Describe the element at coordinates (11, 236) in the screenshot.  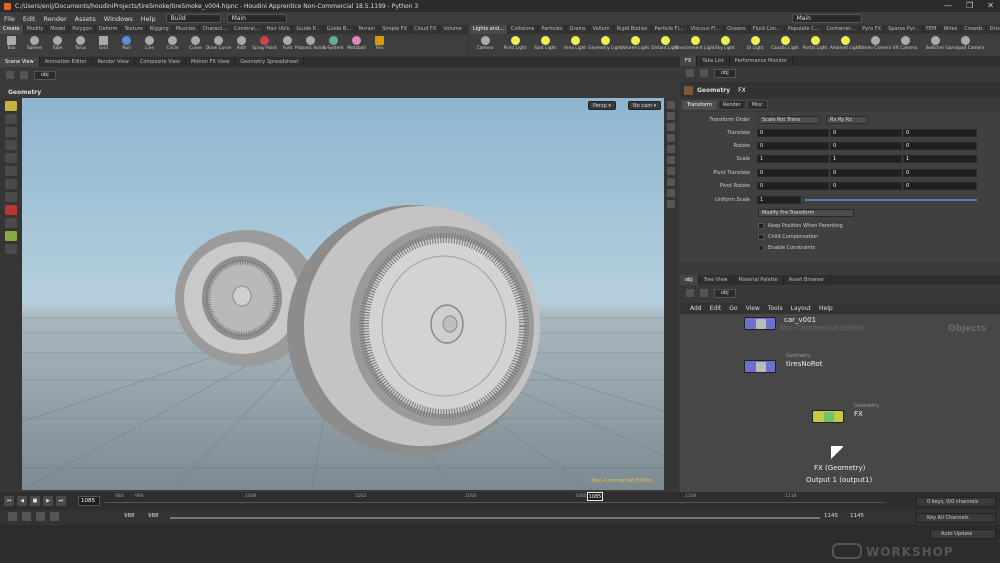
I see `group-icon` at that location.